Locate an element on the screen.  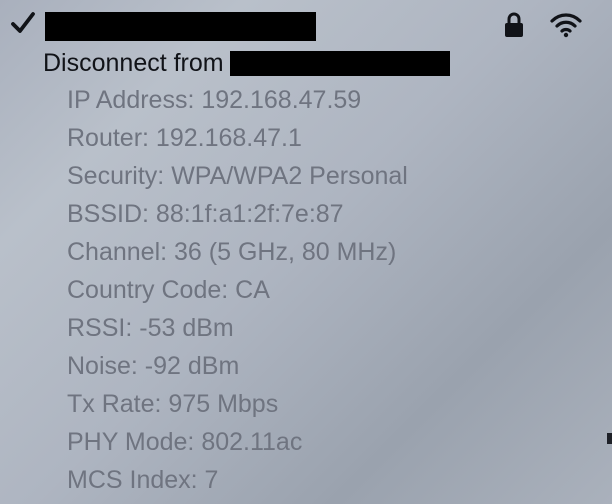
window-edge-marker is located at coordinates (609, 438).